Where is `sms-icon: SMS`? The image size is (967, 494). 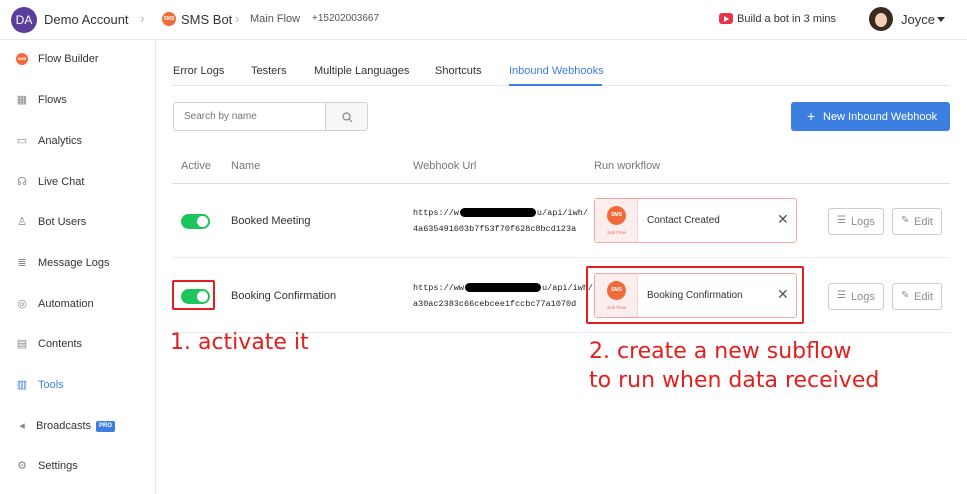 sms-icon: SMS is located at coordinates (22, 59).